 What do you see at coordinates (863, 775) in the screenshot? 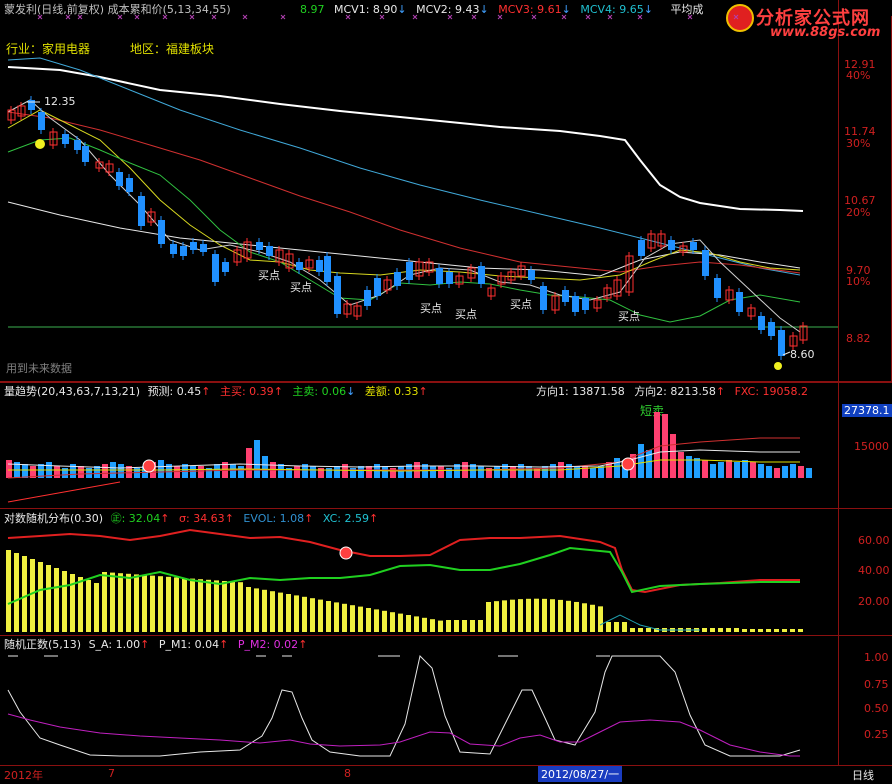
I see `period-label: 日线` at bounding box center [863, 775].